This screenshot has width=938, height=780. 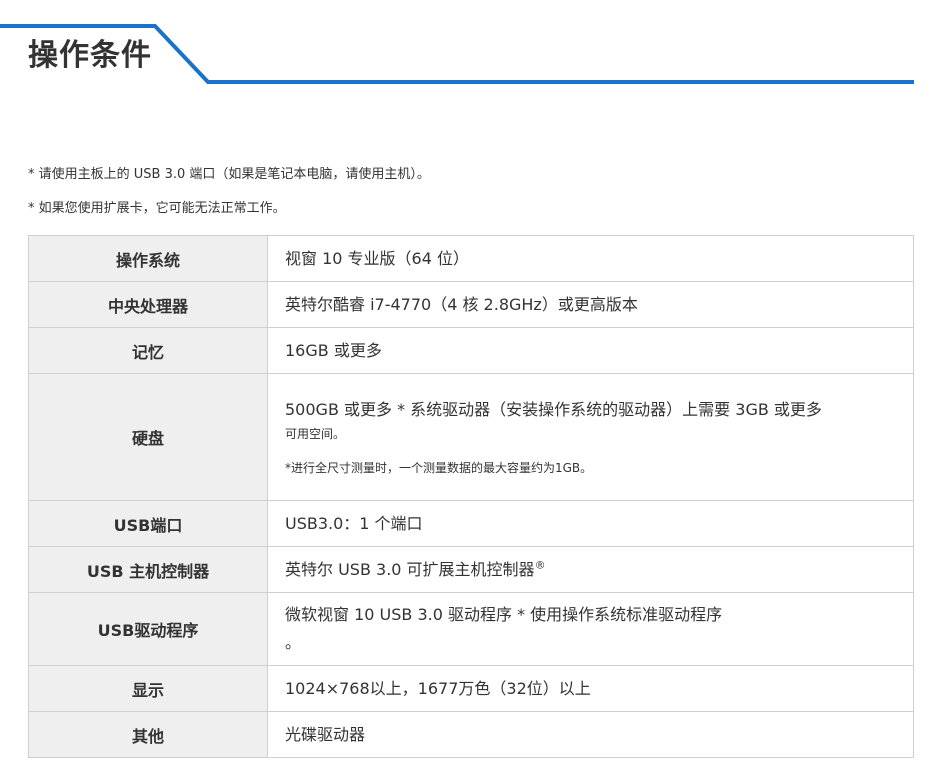 What do you see at coordinates (540, 565) in the screenshot?
I see `registered-mark: ®` at bounding box center [540, 565].